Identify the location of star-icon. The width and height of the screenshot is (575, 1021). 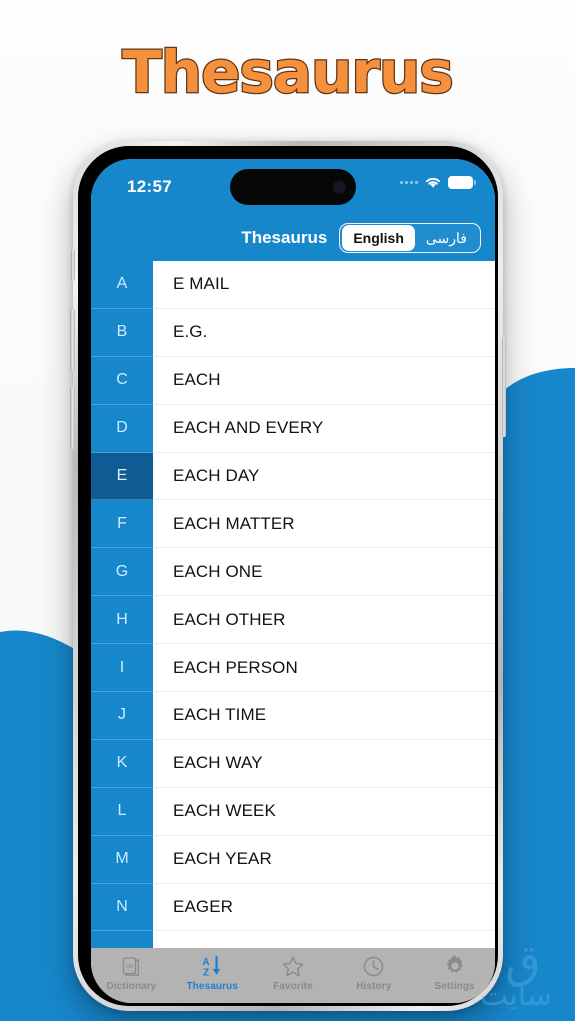
(293, 966).